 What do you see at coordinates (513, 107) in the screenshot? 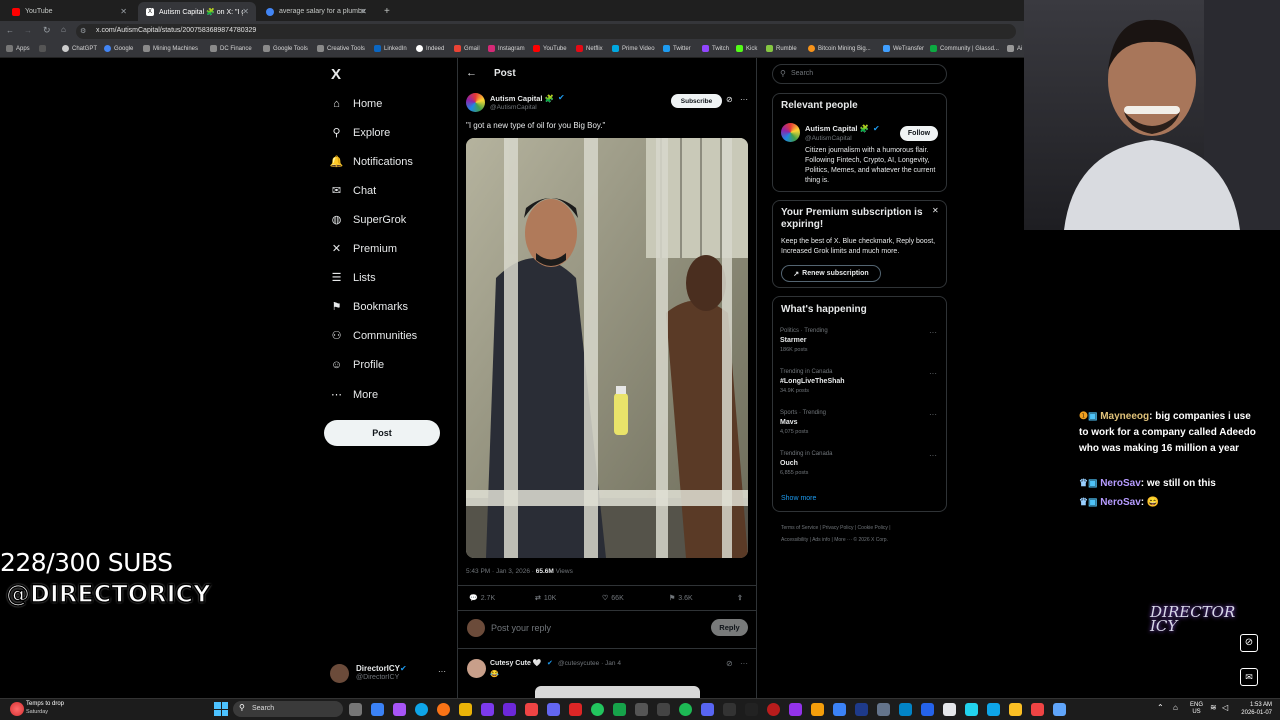
I see `author-handle: @AutismCapital` at bounding box center [513, 107].